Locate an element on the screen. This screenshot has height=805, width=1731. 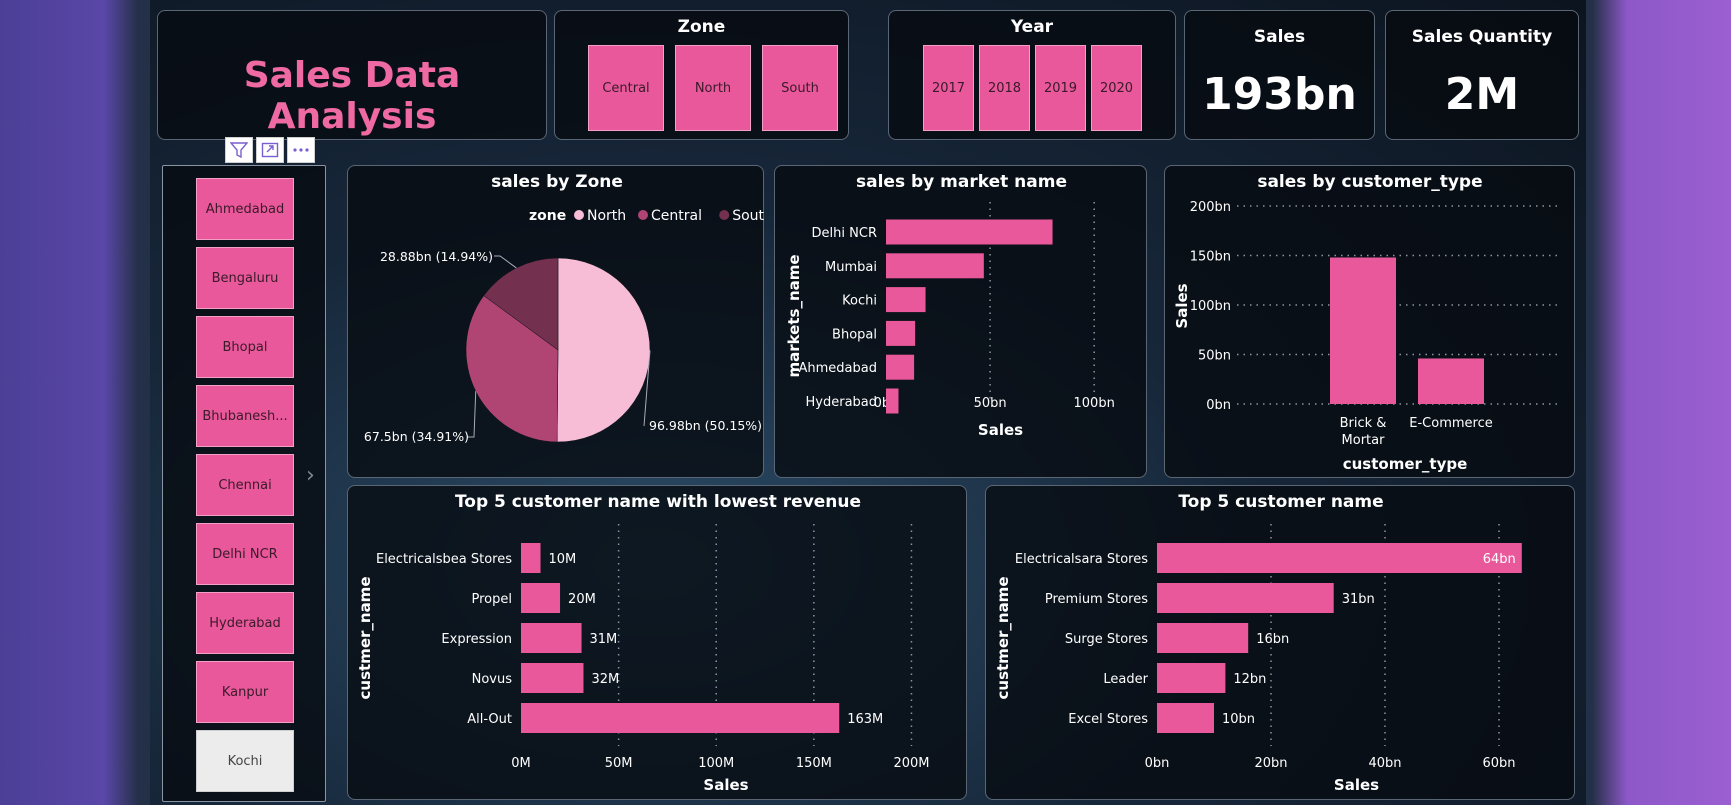
pie-leader-line is located at coordinates (505, 262).